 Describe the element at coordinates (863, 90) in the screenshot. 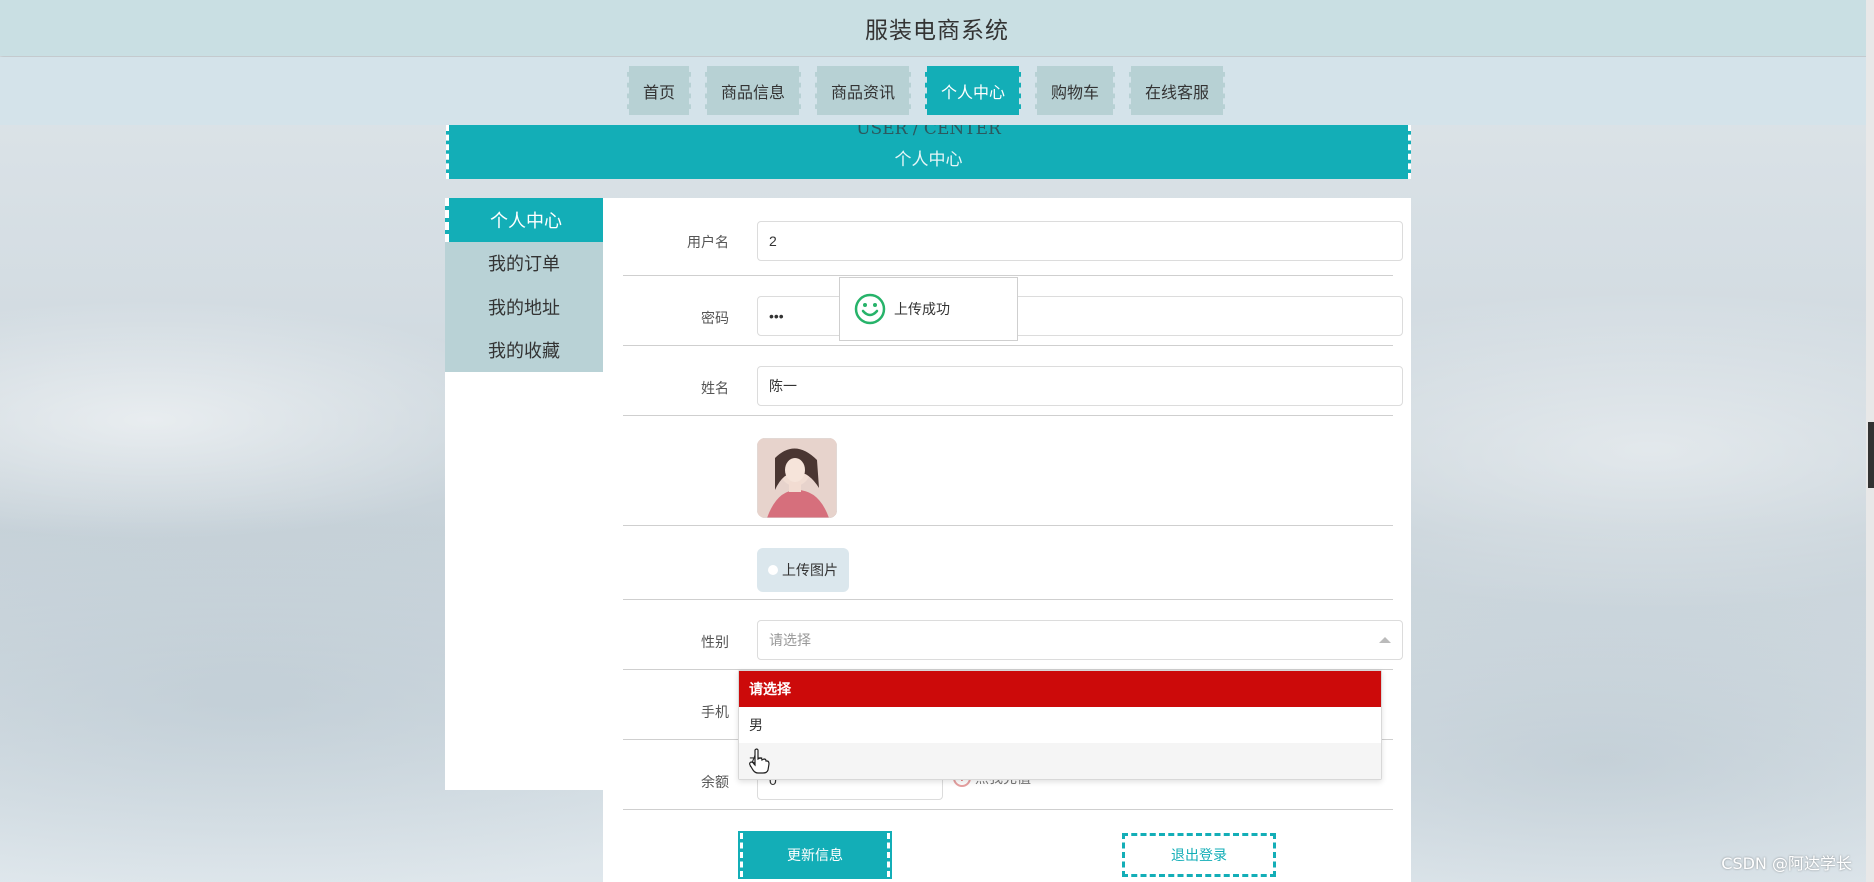

I see `nav-news: 商品资讯` at that location.